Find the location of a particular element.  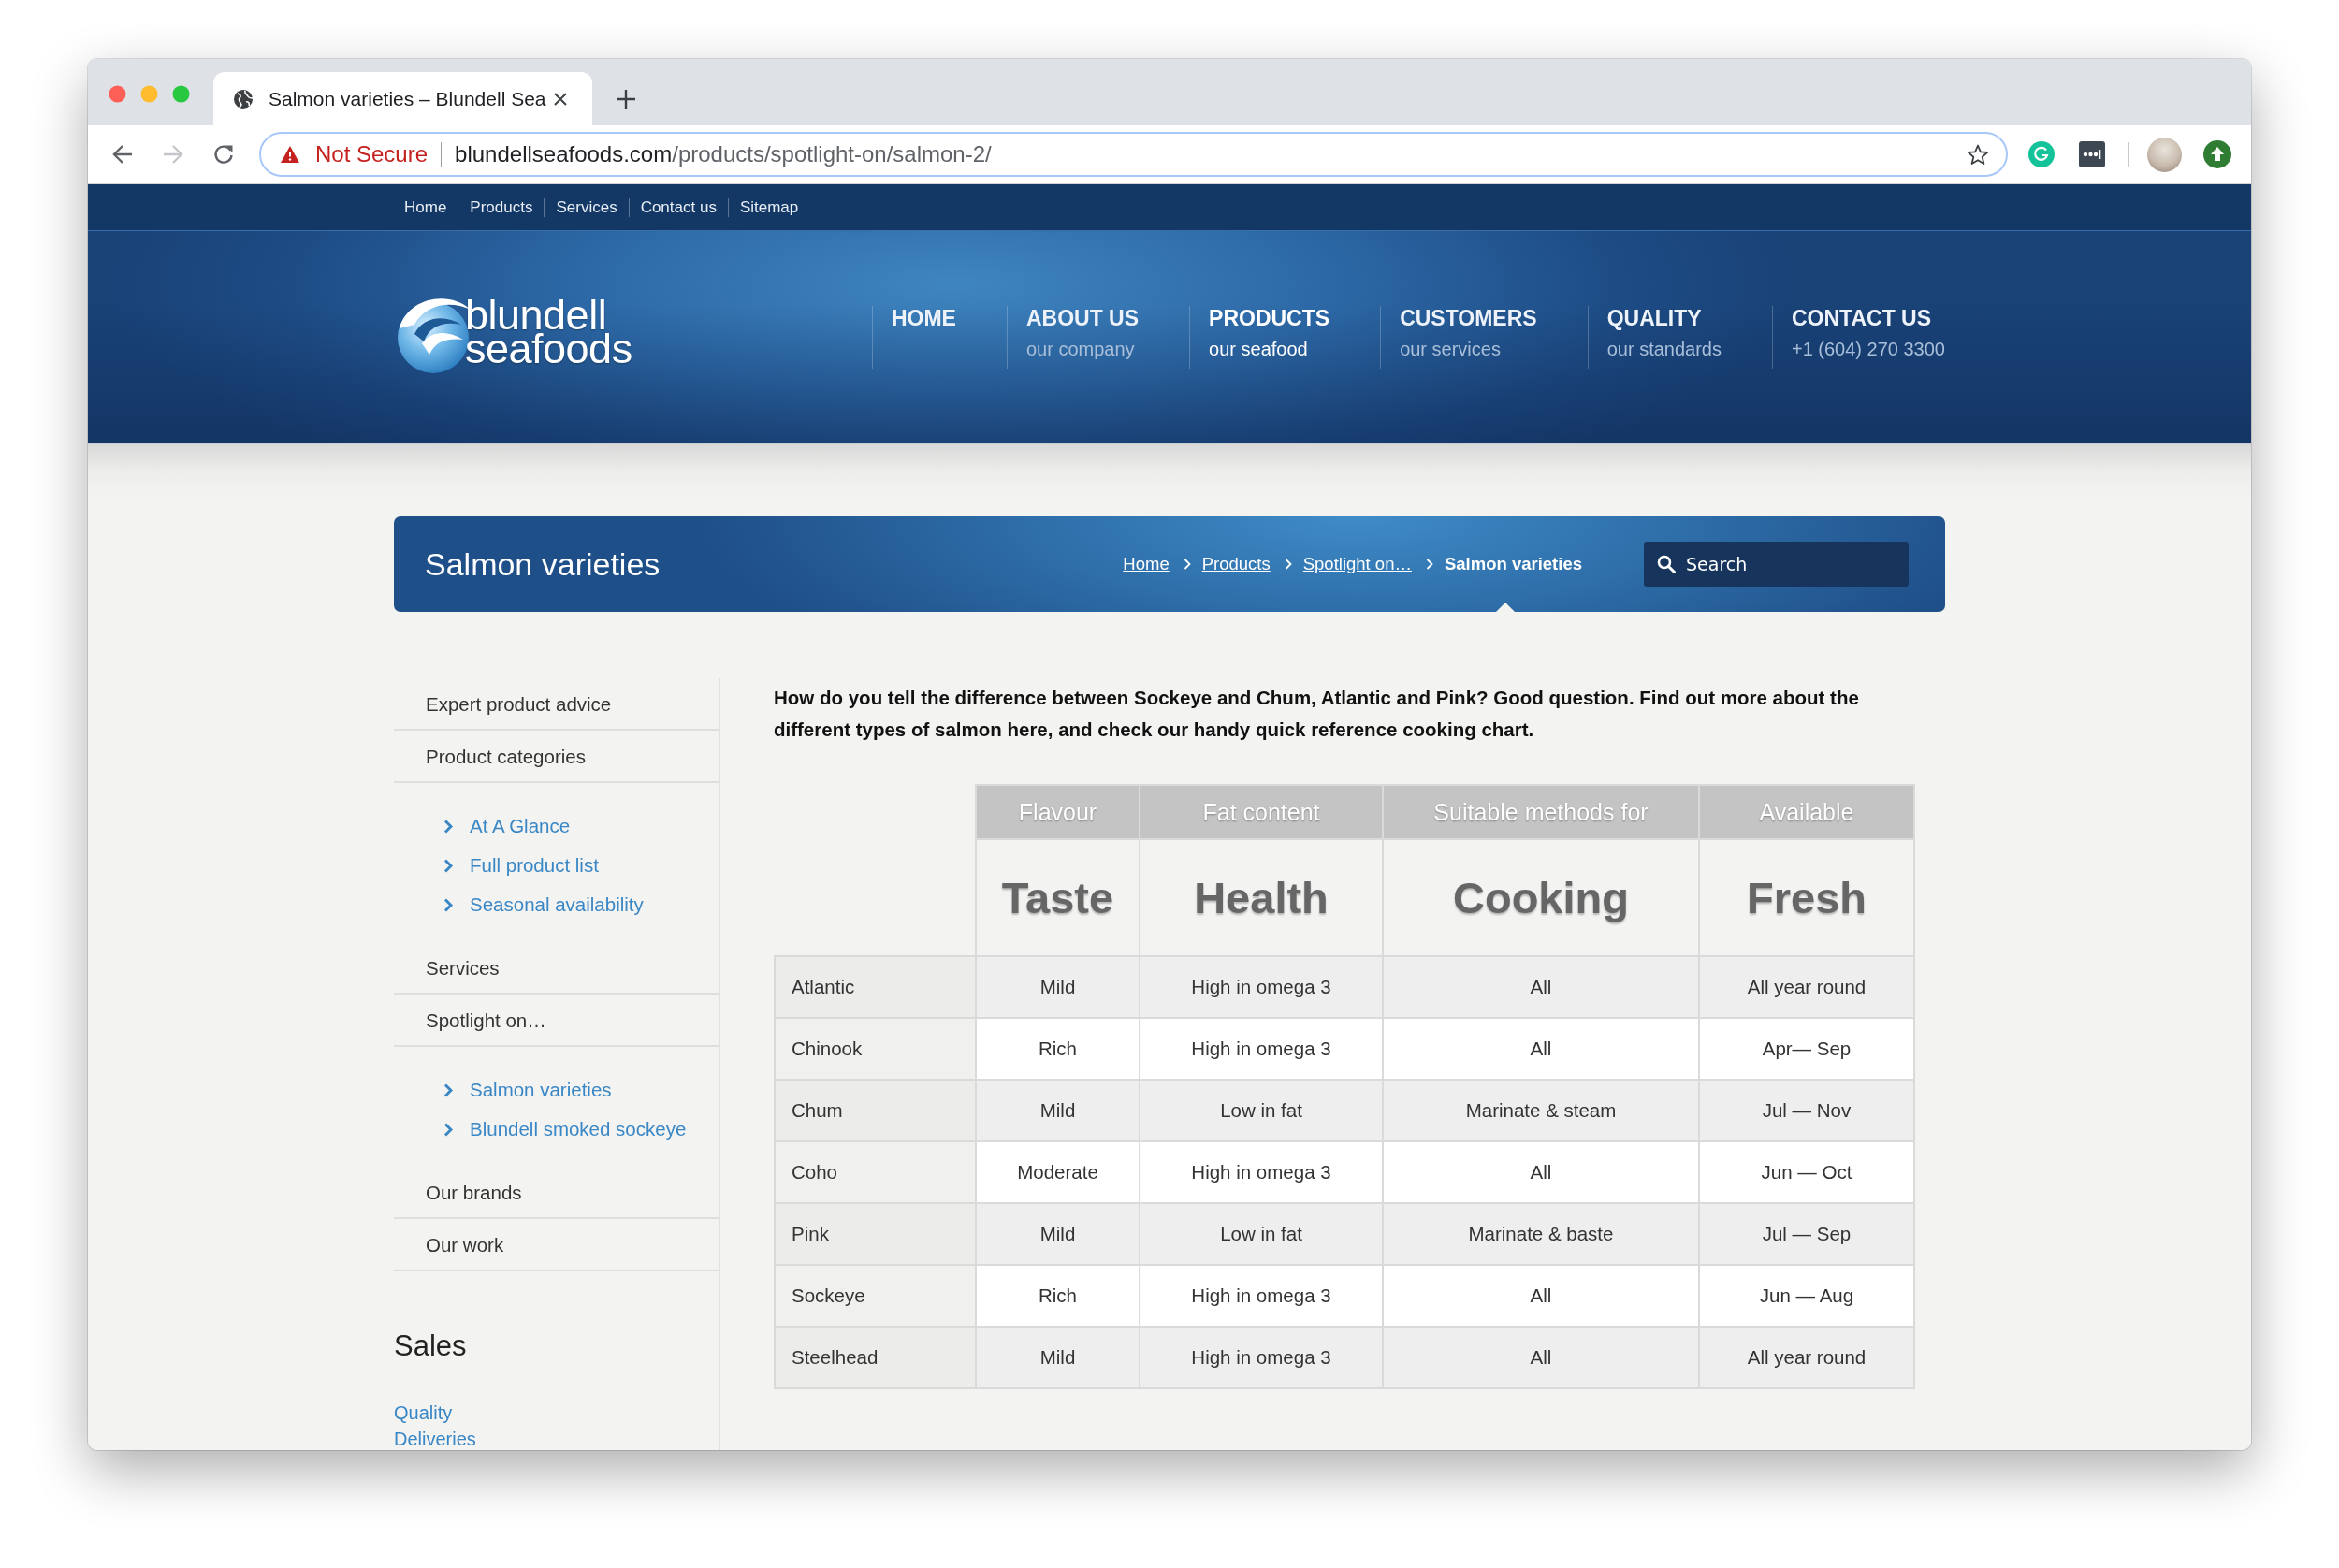

main-menu-item: HOME is located at coordinates (939, 337).